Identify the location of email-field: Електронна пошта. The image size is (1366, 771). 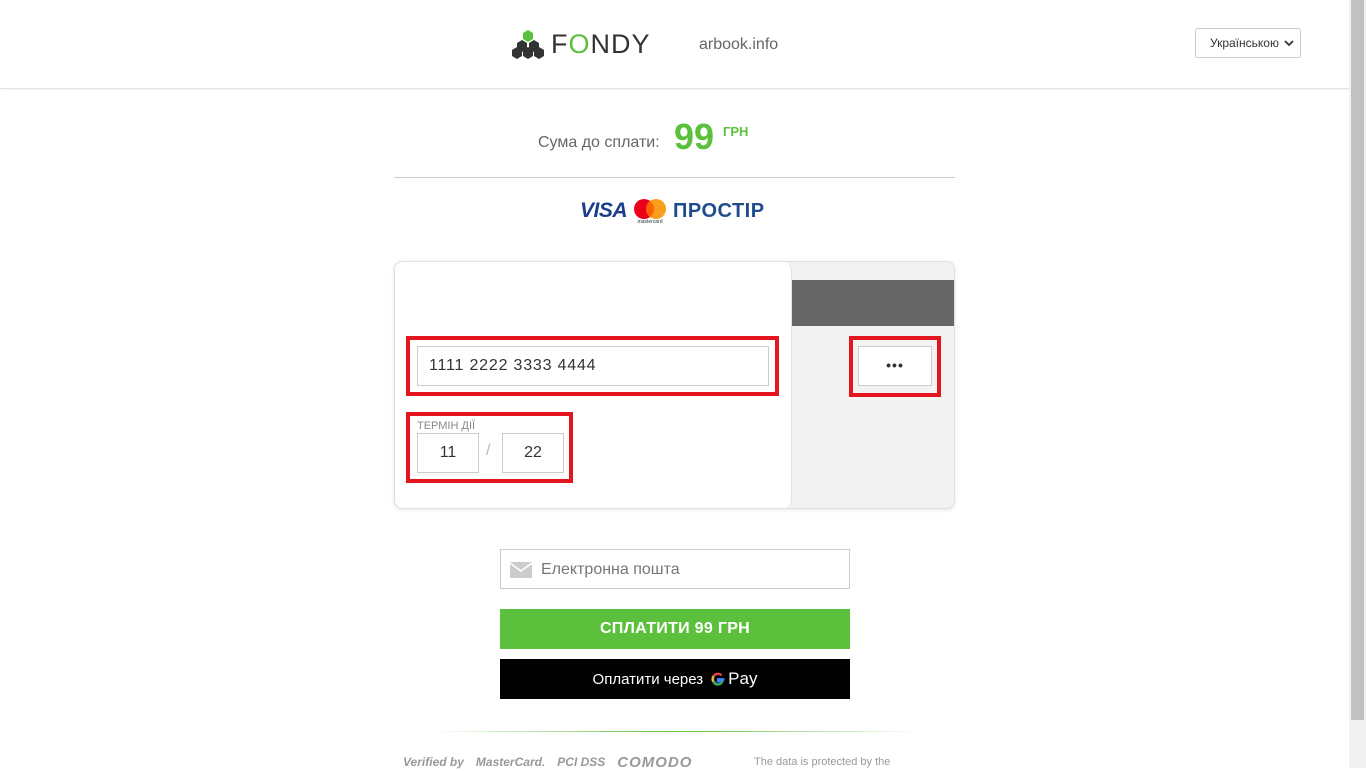
(675, 569).